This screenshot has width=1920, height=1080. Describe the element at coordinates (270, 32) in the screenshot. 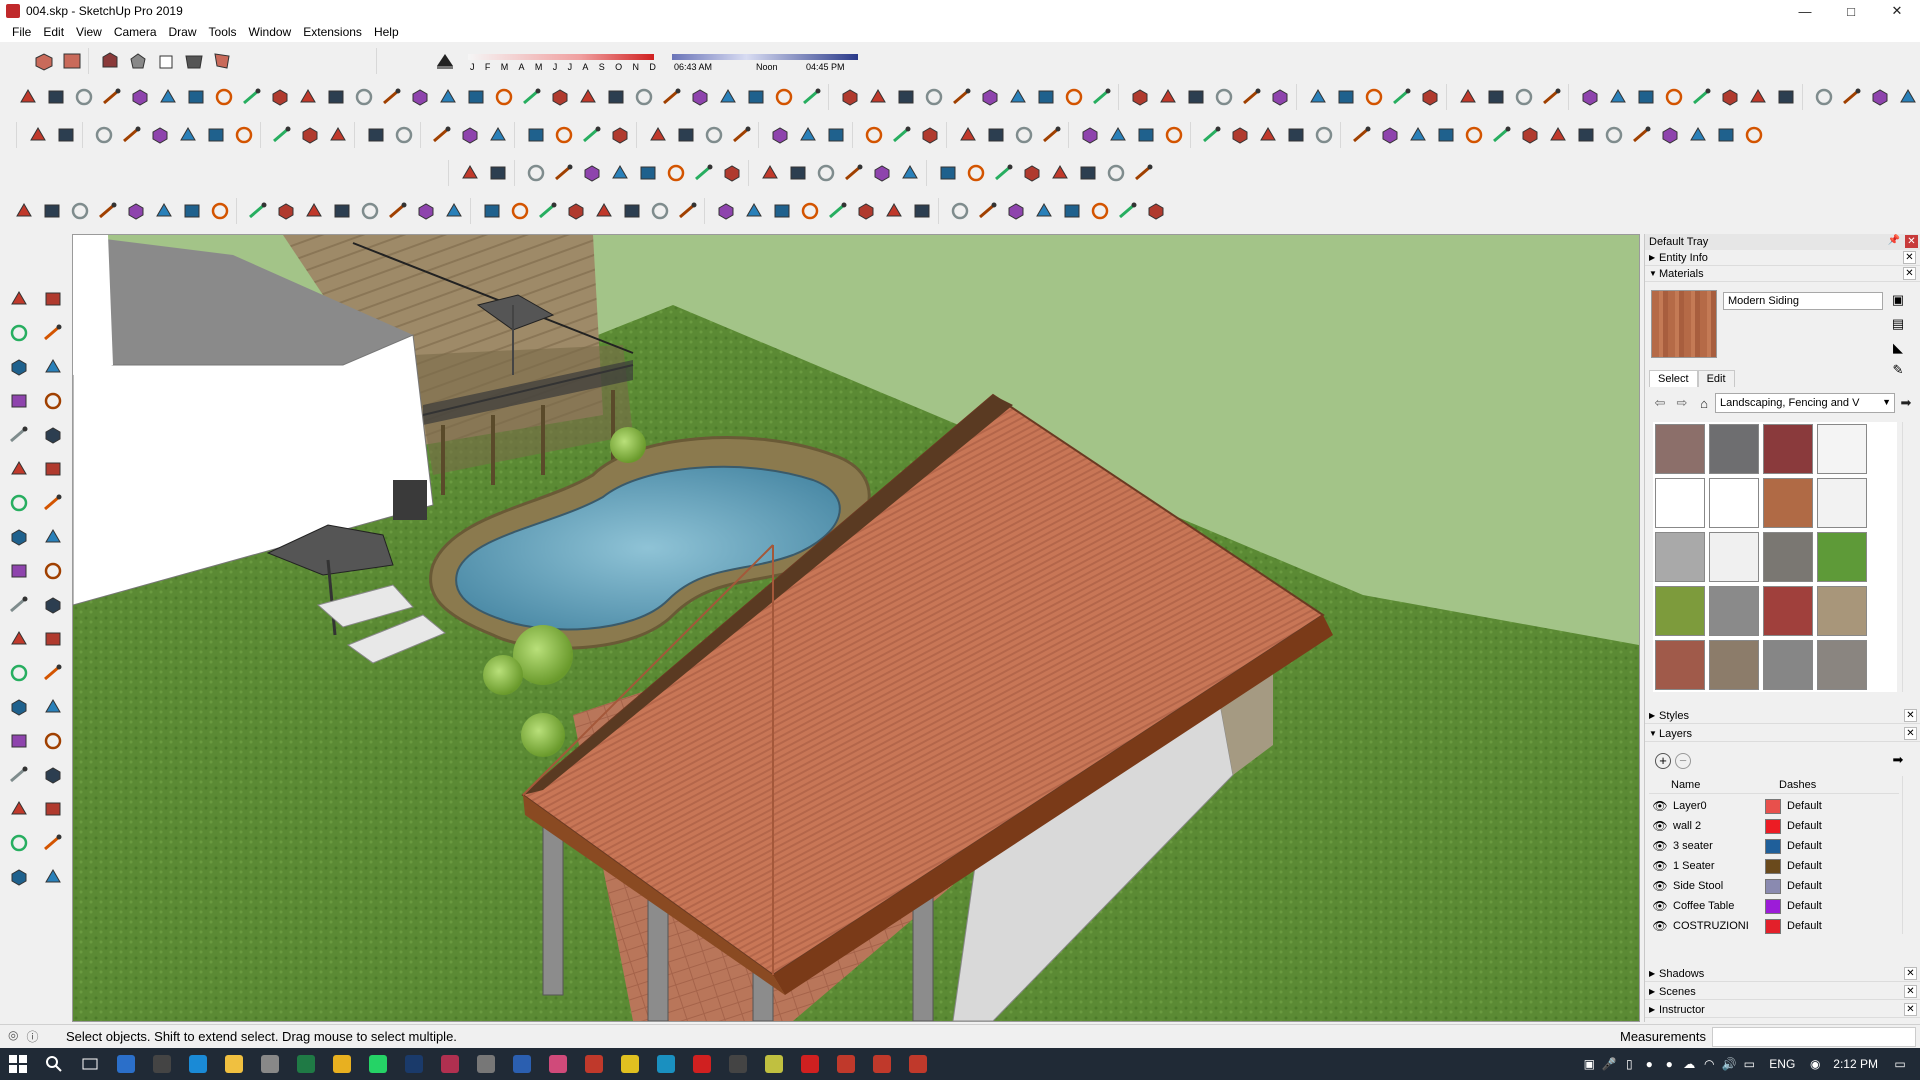

I see `menu-window: Window` at that location.